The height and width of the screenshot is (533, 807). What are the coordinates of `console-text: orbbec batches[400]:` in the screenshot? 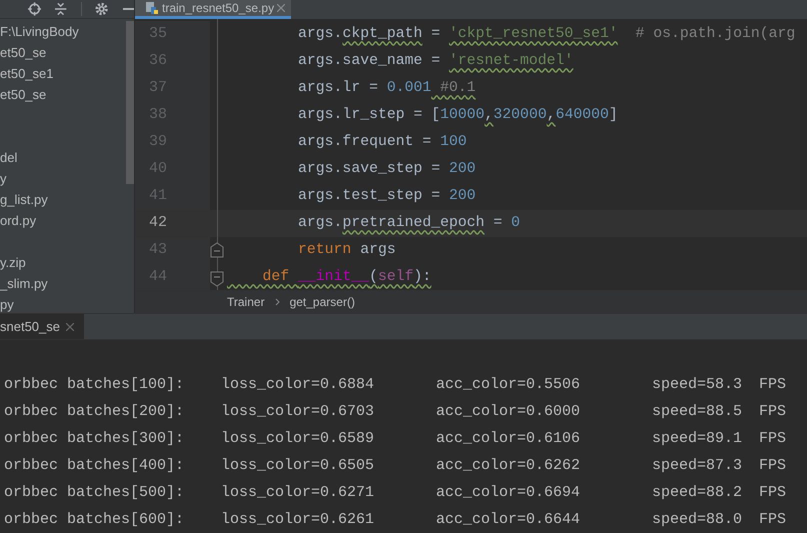 It's located at (94, 465).